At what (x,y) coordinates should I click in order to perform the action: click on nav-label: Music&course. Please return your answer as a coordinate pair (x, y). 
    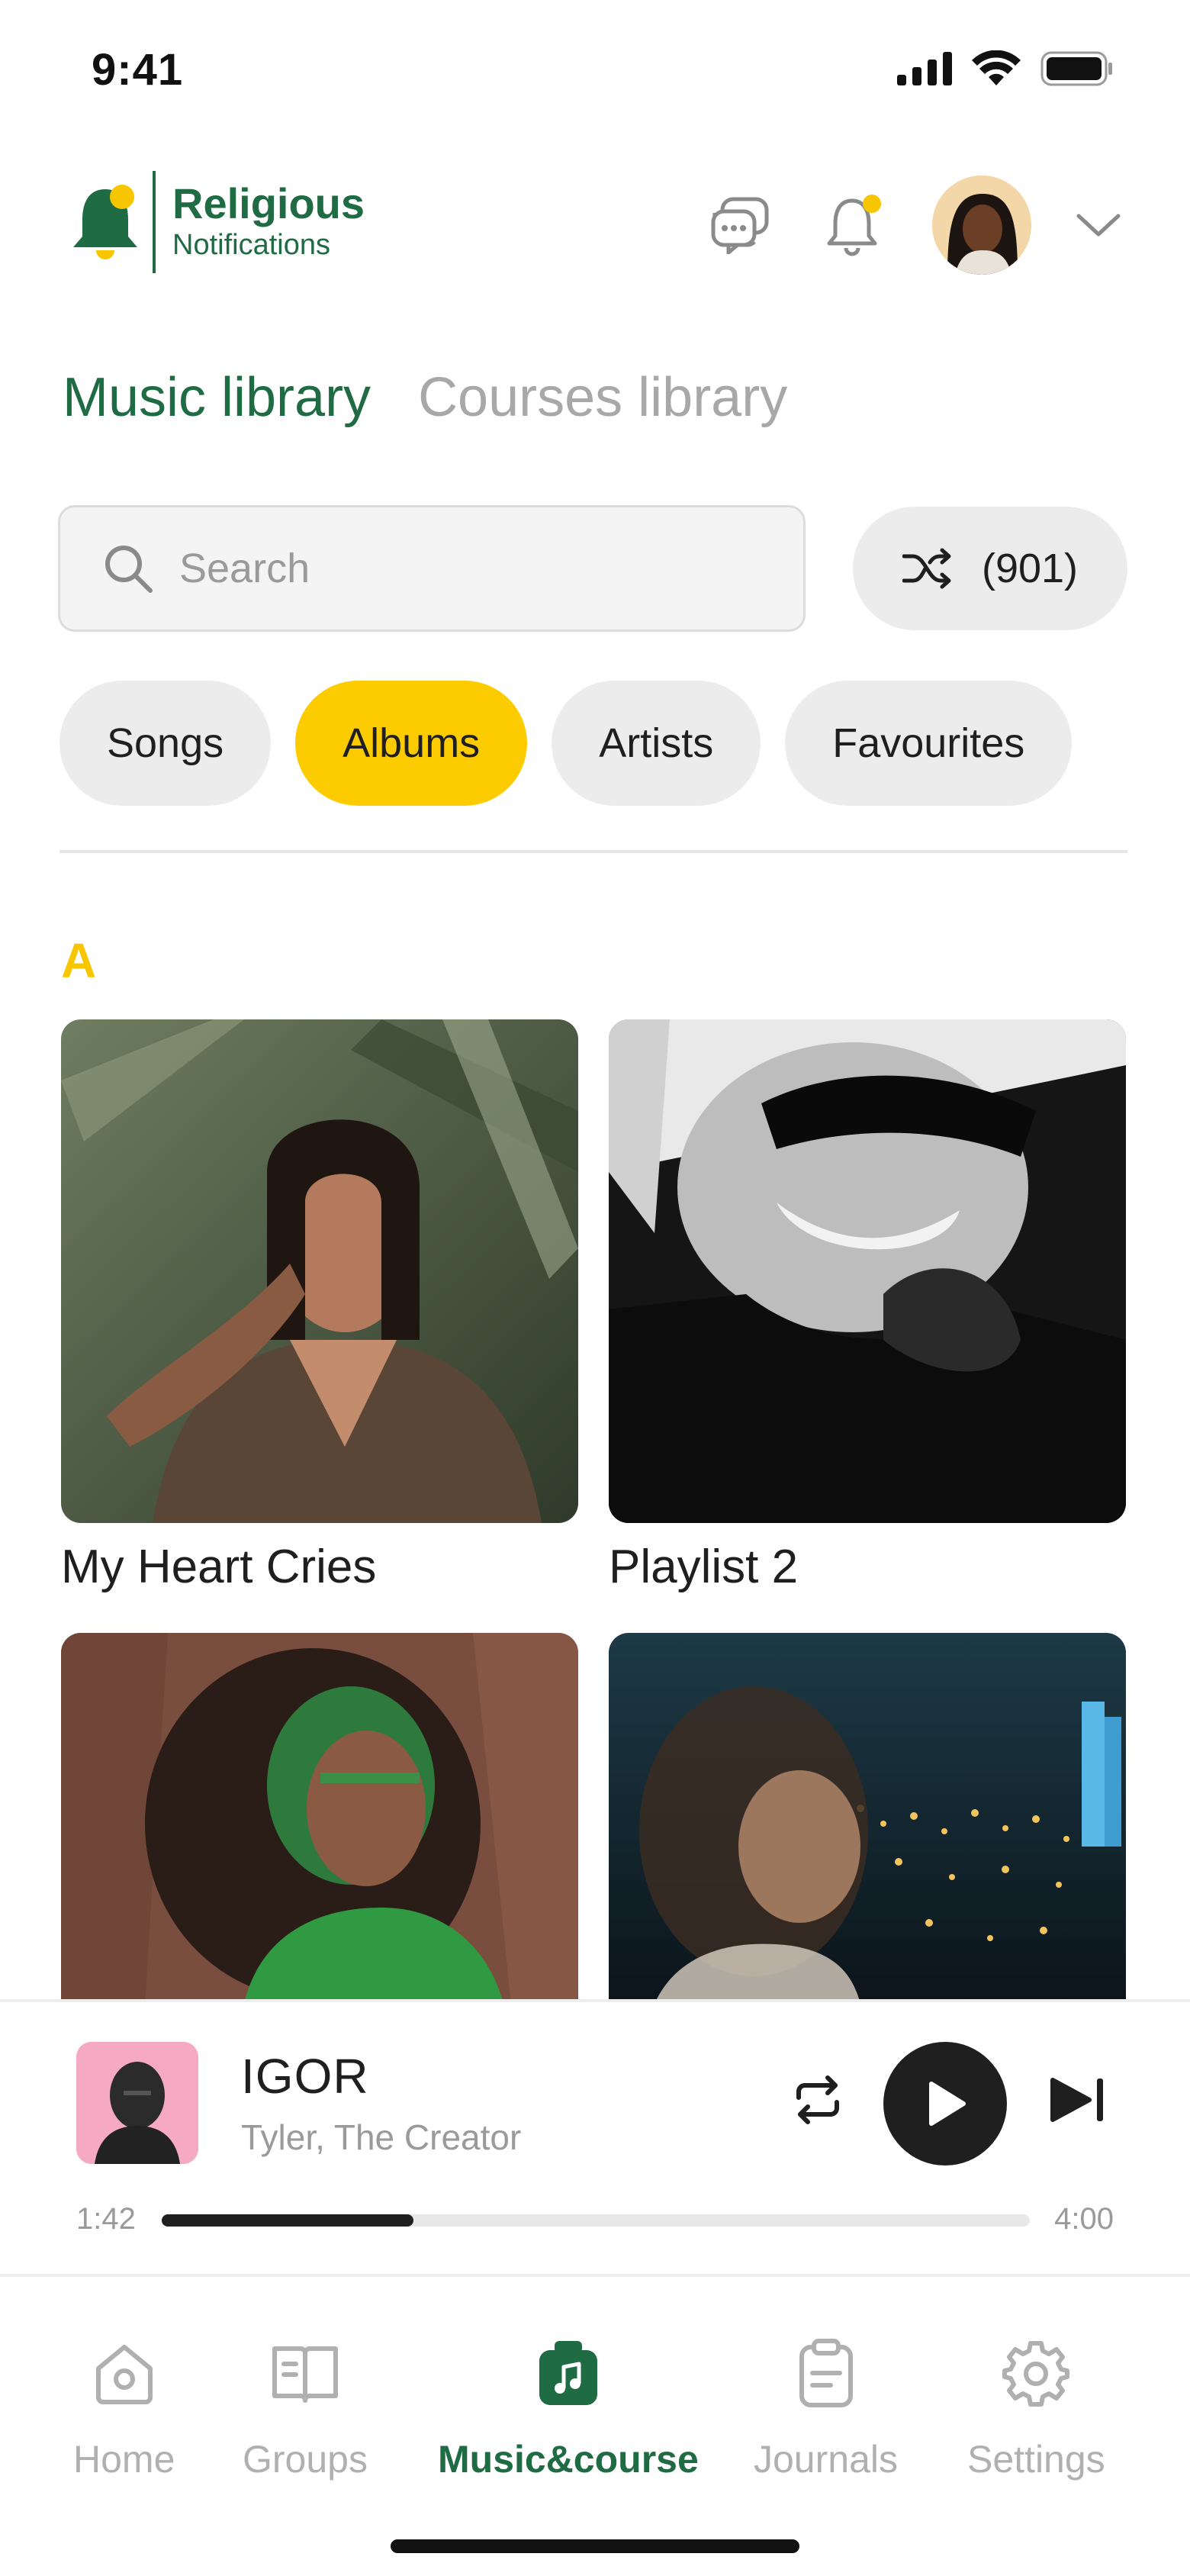
    Looking at the image, I should click on (568, 2459).